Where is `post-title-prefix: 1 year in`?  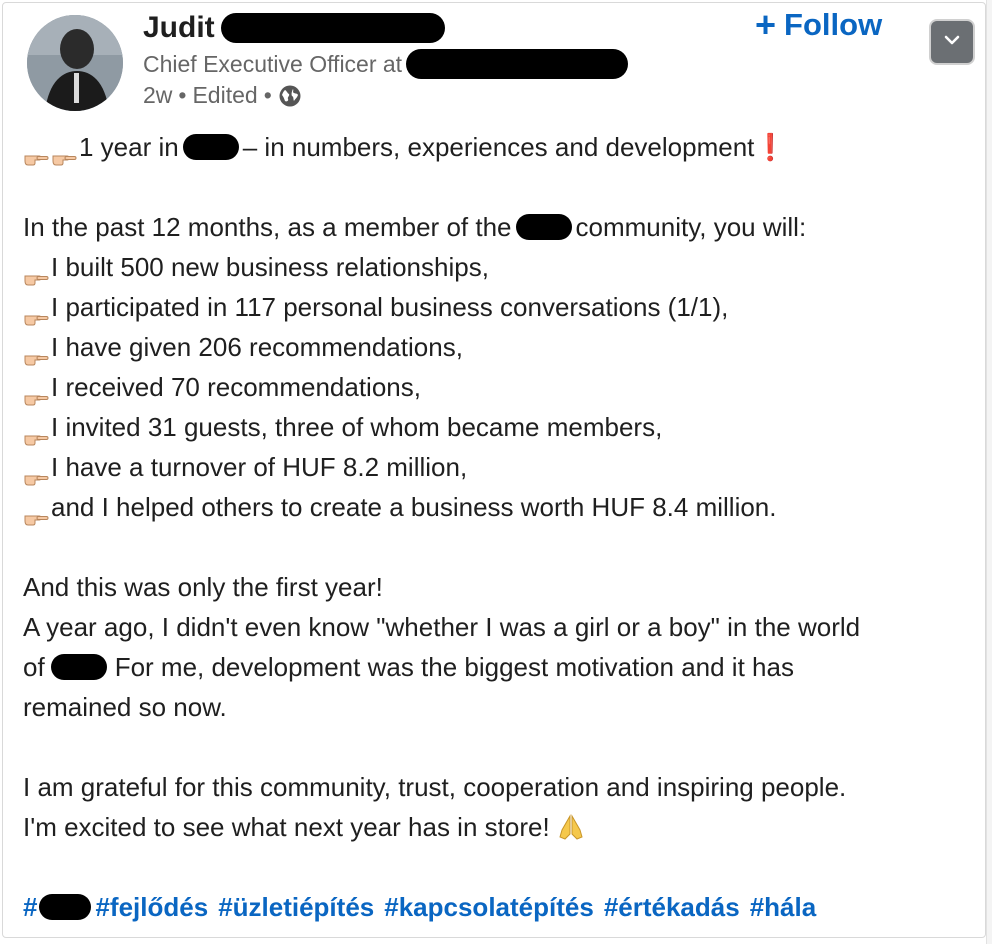 post-title-prefix: 1 year in is located at coordinates (129, 147).